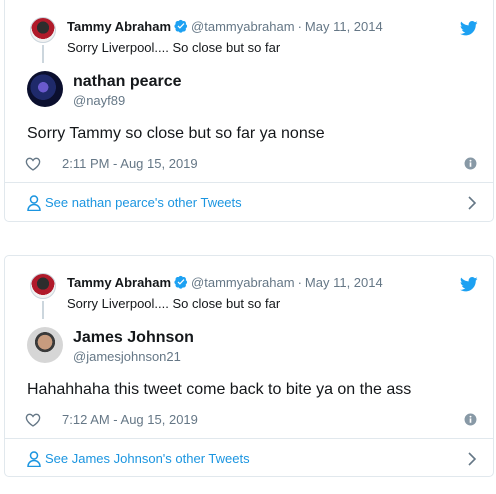 Image resolution: width=496 pixels, height=494 pixels. What do you see at coordinates (130, 420) in the screenshot?
I see `tweet-timestamp: 7:12 AM - Aug 15, 2019` at bounding box center [130, 420].